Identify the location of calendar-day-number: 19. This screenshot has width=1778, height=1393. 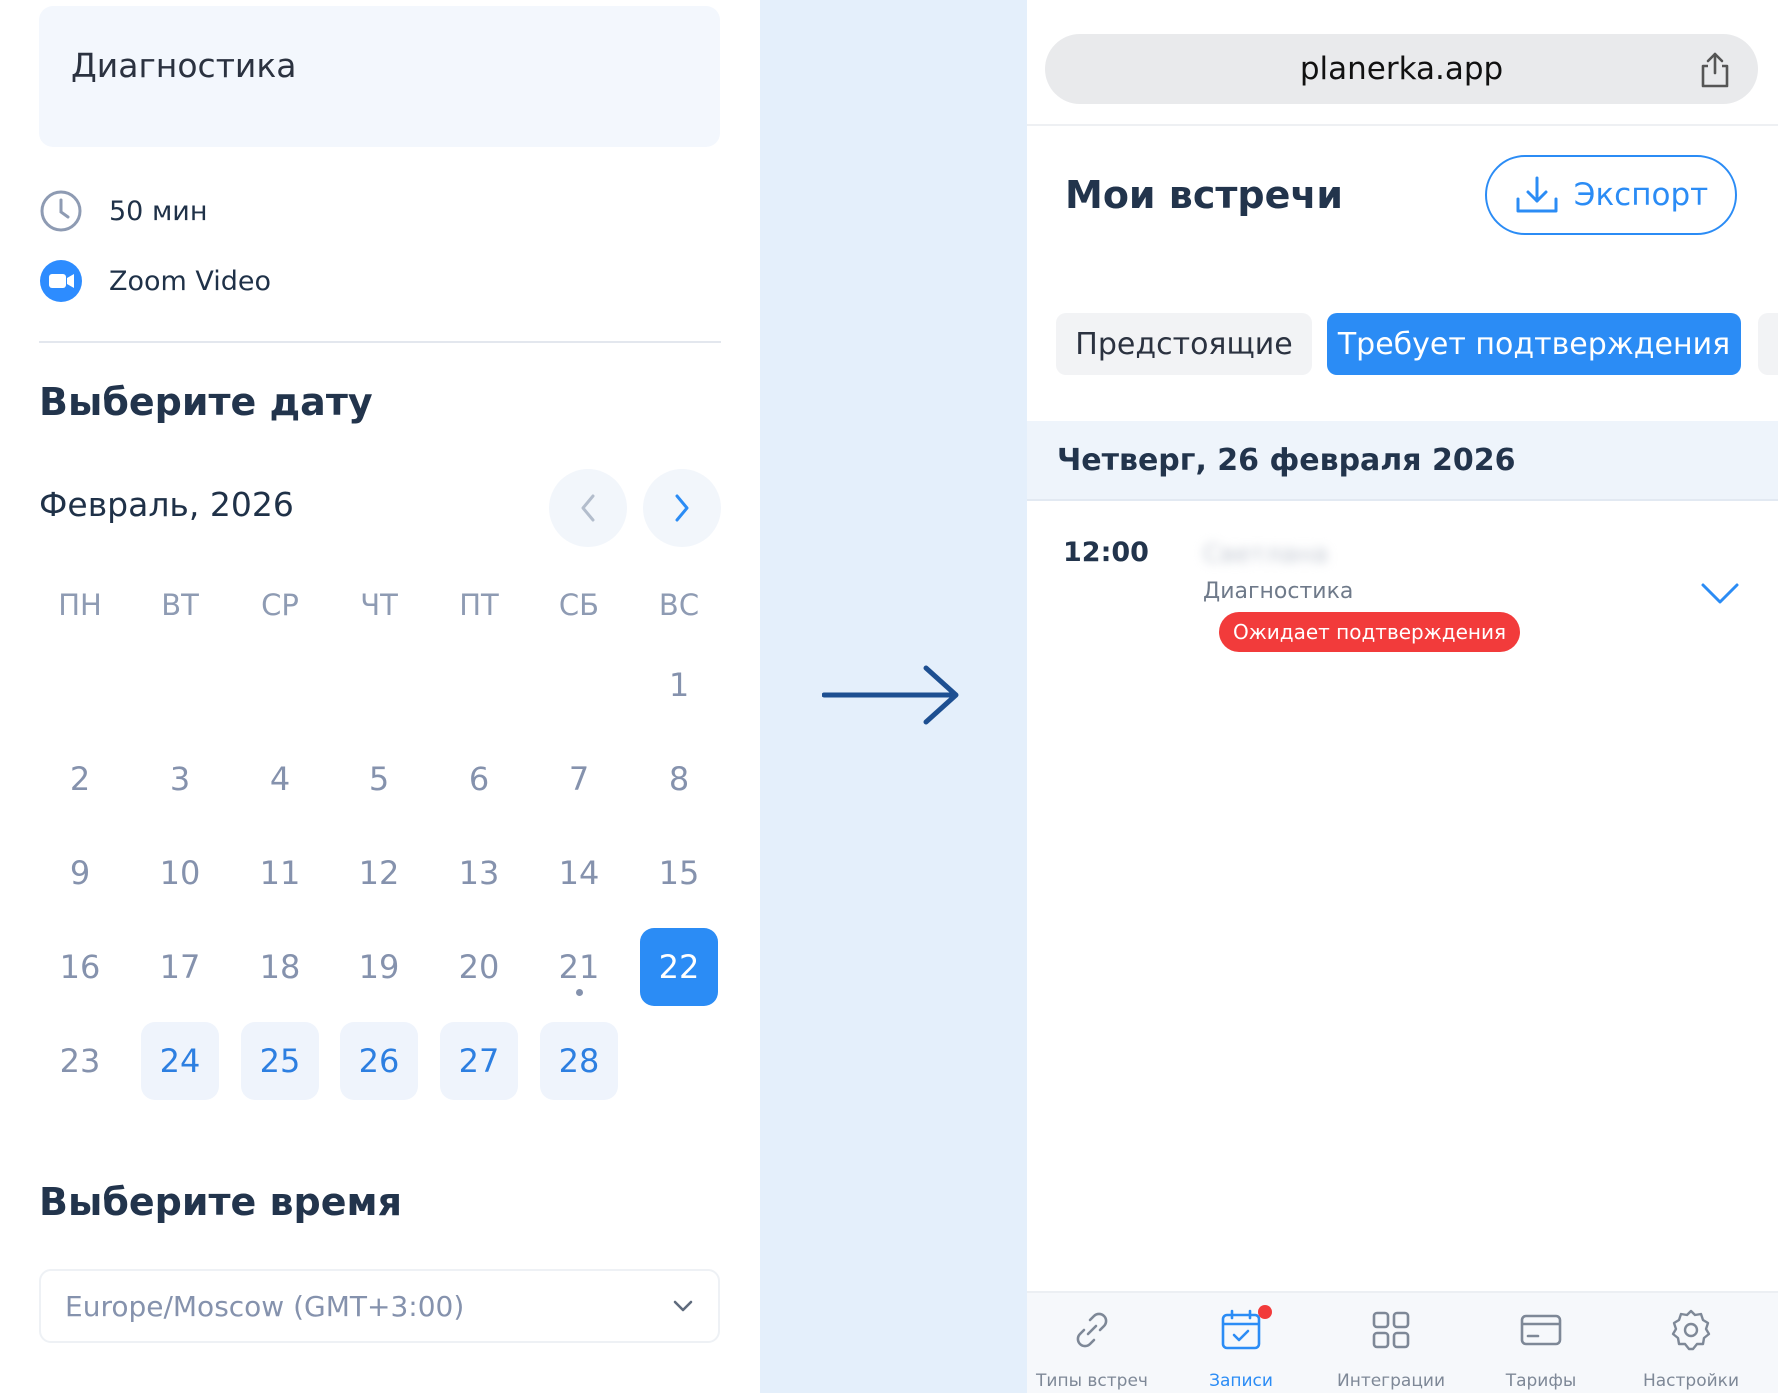
(379, 967).